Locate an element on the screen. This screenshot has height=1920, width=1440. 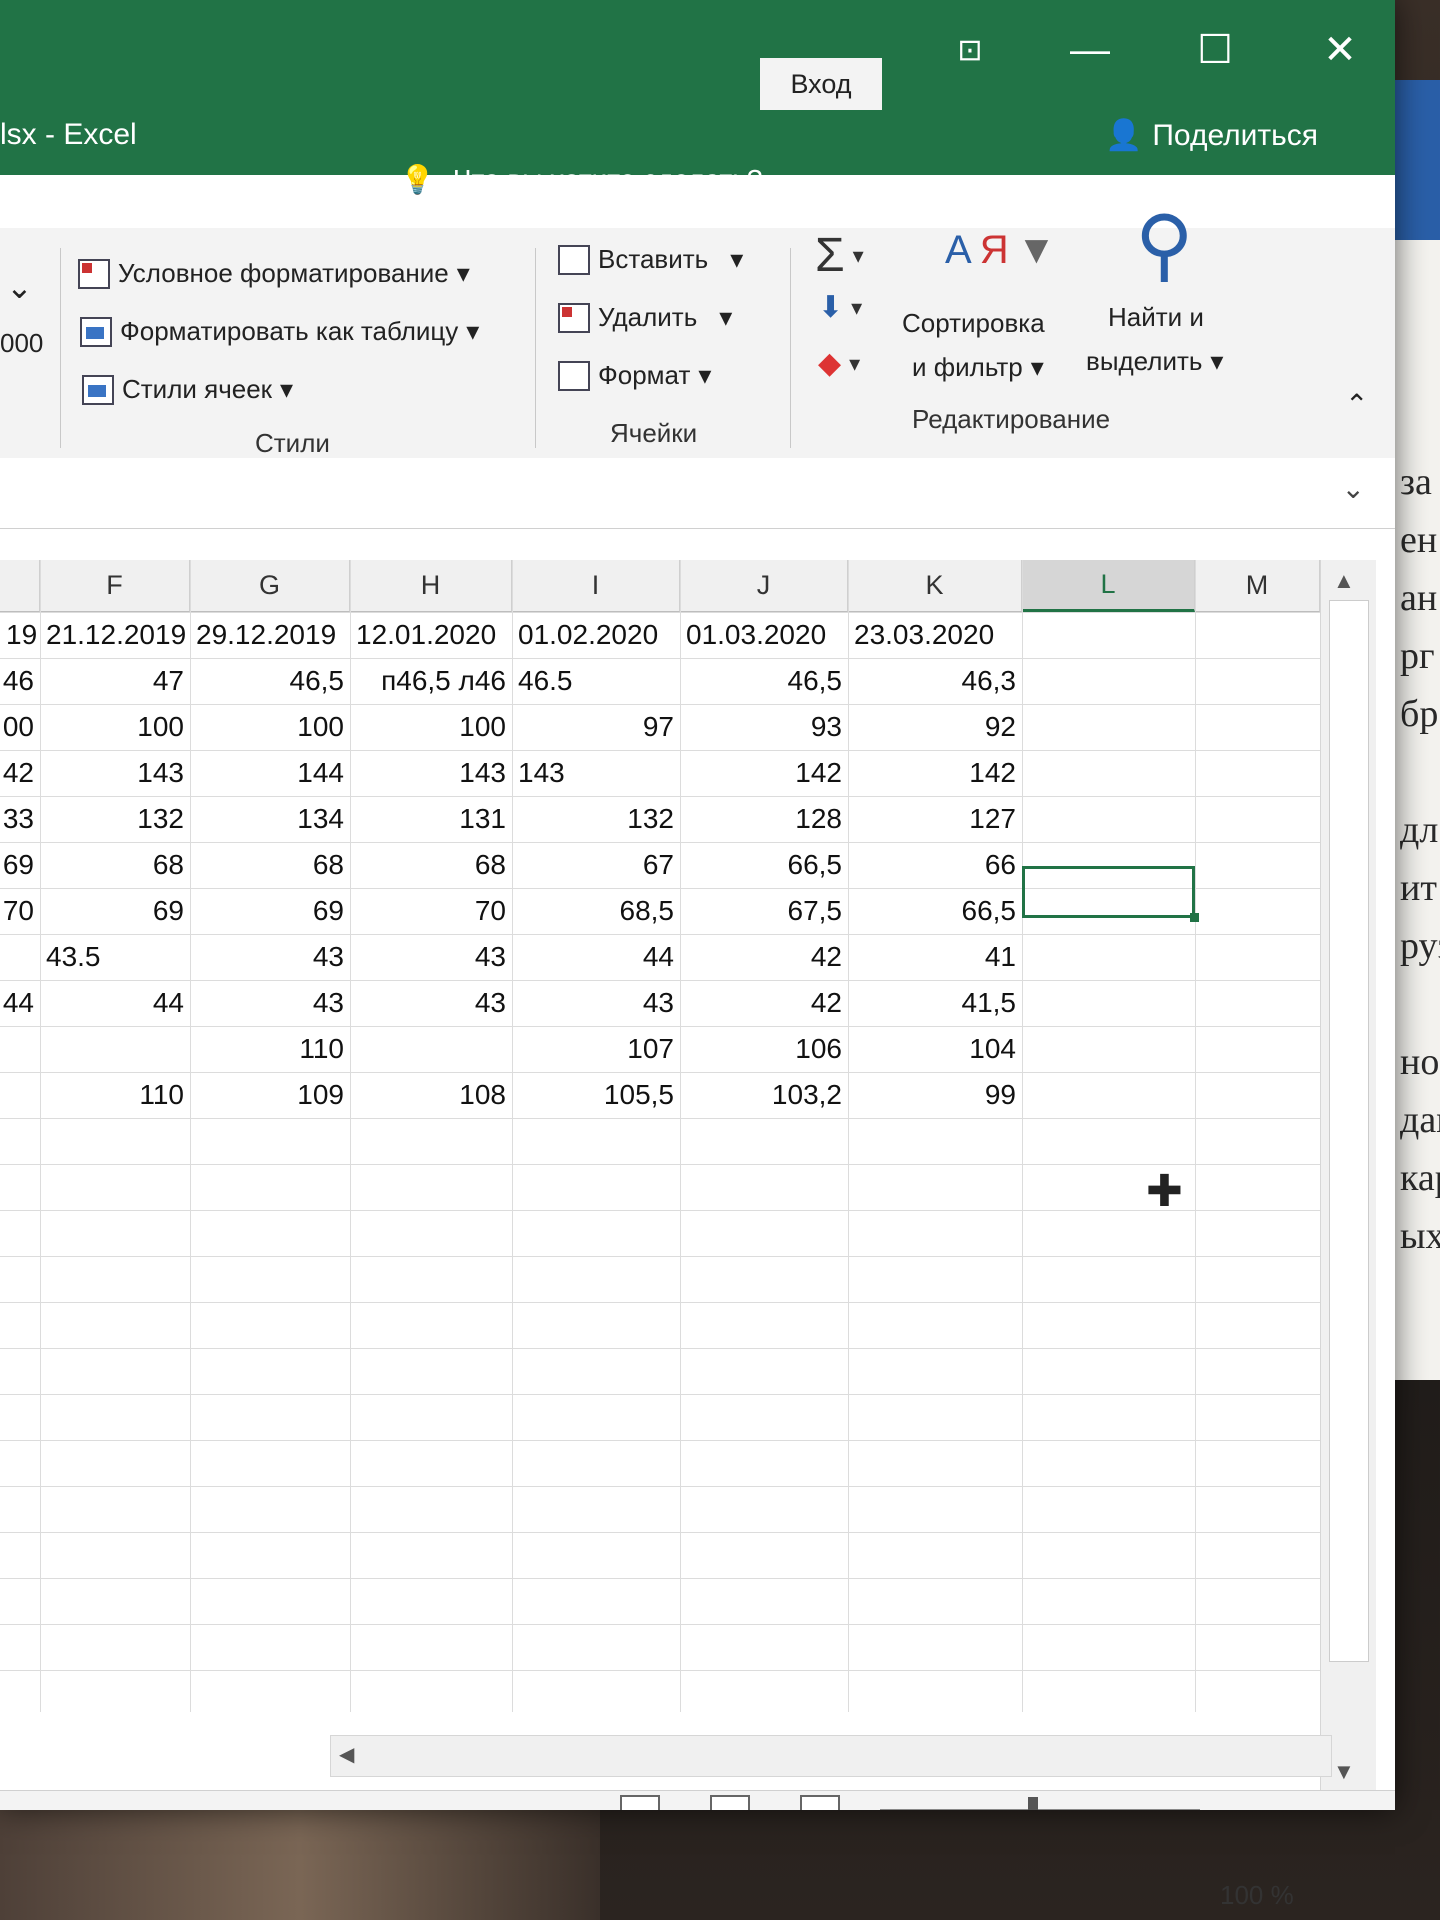
cell: 33 is located at coordinates (20, 819).